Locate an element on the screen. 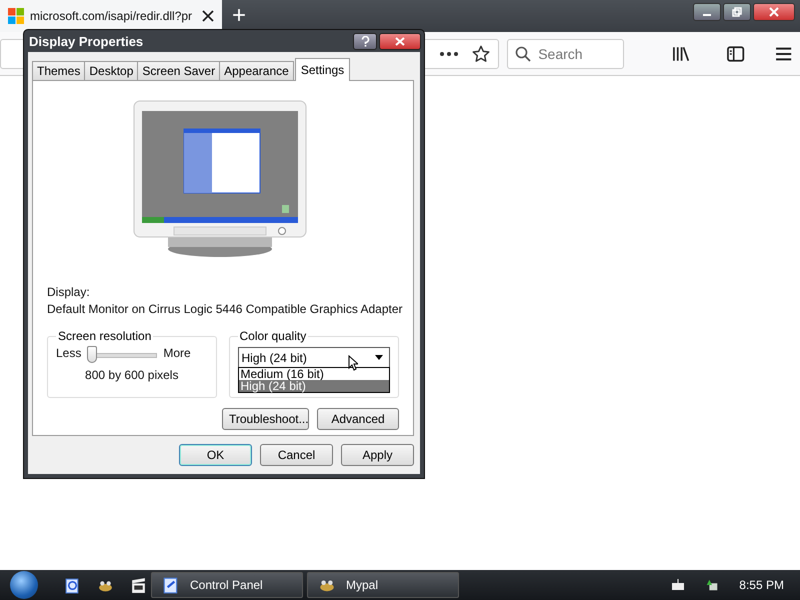 The height and width of the screenshot is (600, 800). page-icon is located at coordinates (72, 585).